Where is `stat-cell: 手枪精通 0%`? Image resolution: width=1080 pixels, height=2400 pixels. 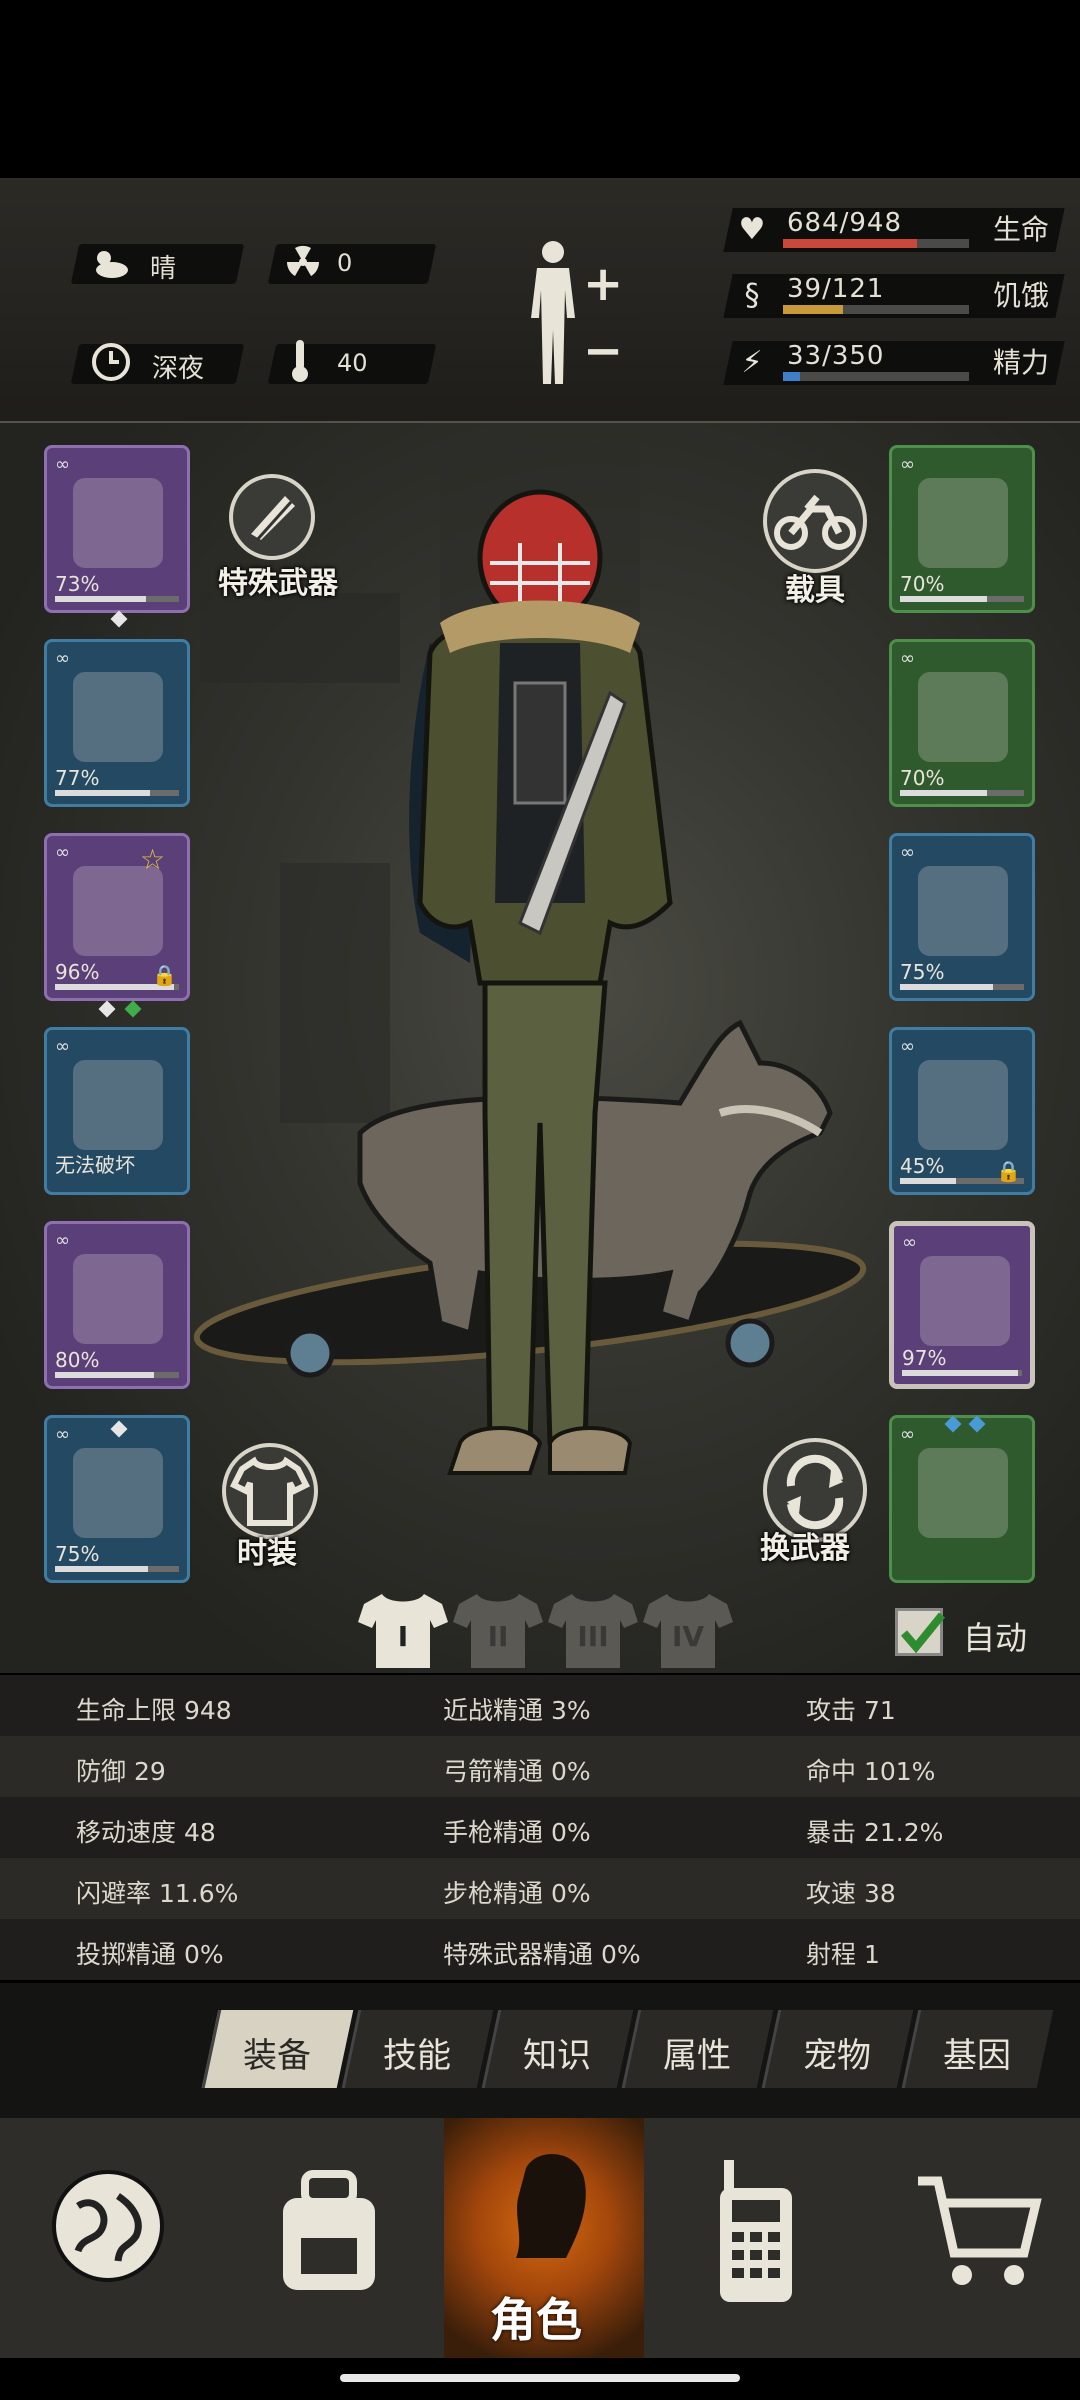
stat-cell: 手枪精通 0% is located at coordinates (517, 1832).